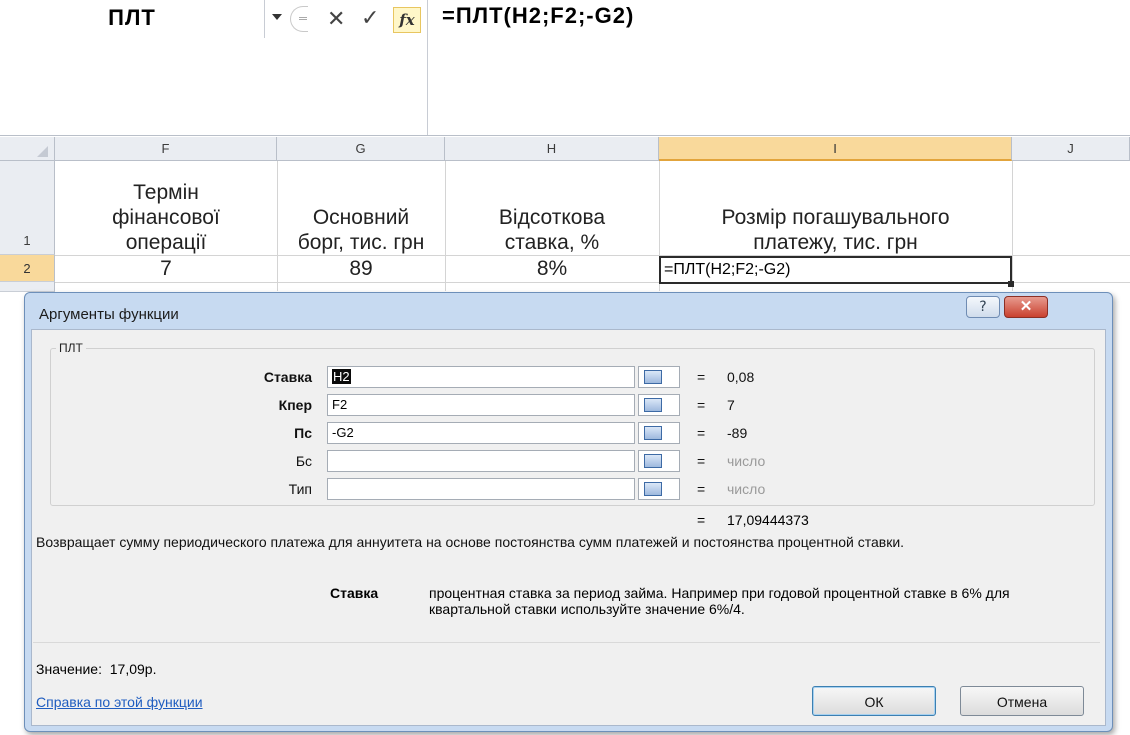 The height and width of the screenshot is (735, 1130). What do you see at coordinates (835, 230) in the screenshot?
I see `cell-i1: Розмір погашувального платежу, тис. грн` at bounding box center [835, 230].